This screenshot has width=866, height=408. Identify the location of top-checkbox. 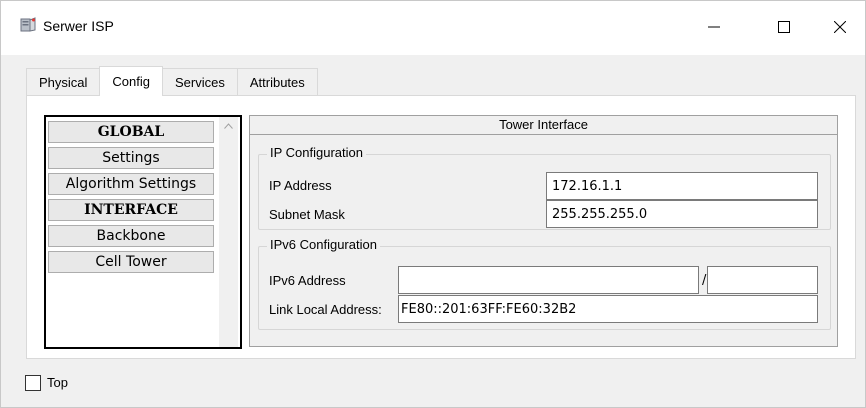
(33, 383).